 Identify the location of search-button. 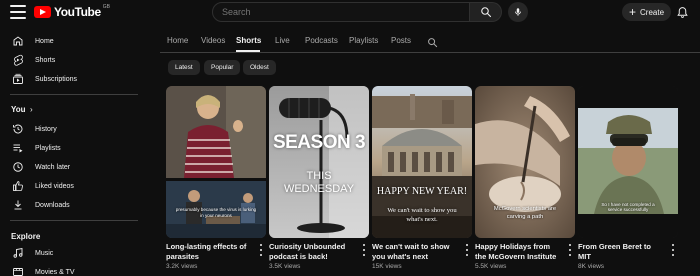
(486, 12).